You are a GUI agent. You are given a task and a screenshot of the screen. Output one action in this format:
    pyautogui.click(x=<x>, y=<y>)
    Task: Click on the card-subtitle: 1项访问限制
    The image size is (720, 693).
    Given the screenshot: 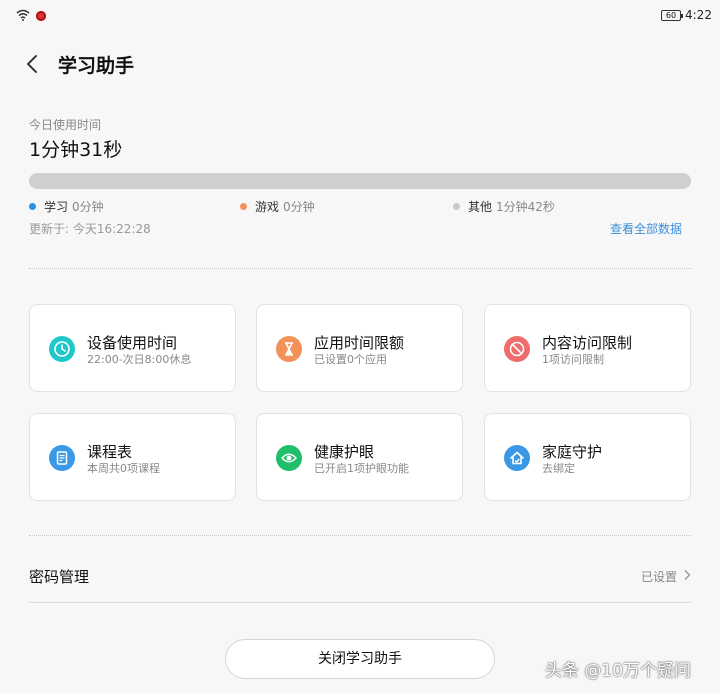 What is the action you would take?
    pyautogui.click(x=573, y=359)
    